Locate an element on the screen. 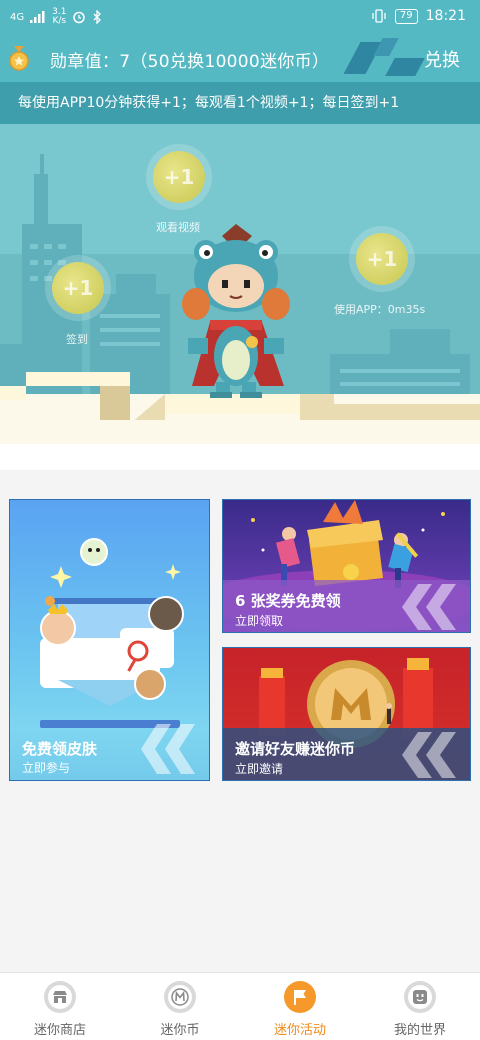 The height and width of the screenshot is (1040, 480). status-right: 79 18:21 is located at coordinates (418, 16).